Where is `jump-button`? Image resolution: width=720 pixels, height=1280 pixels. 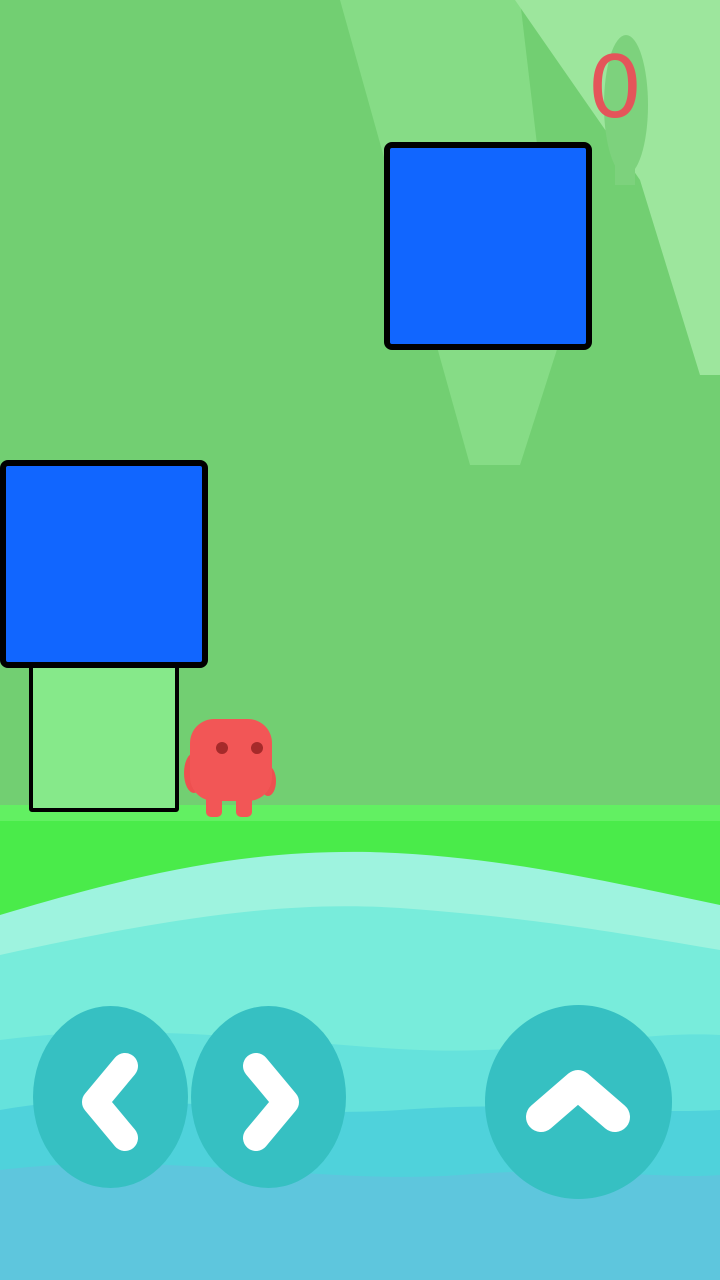 jump-button is located at coordinates (578, 1102).